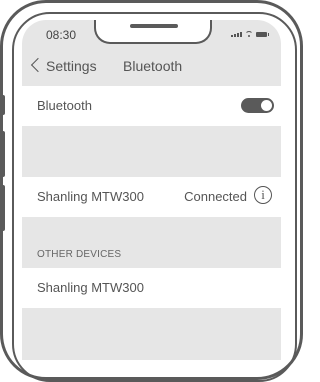 This screenshot has width=320, height=382. I want to click on navigation-bar: Settings Bluetooth, so click(151, 67).